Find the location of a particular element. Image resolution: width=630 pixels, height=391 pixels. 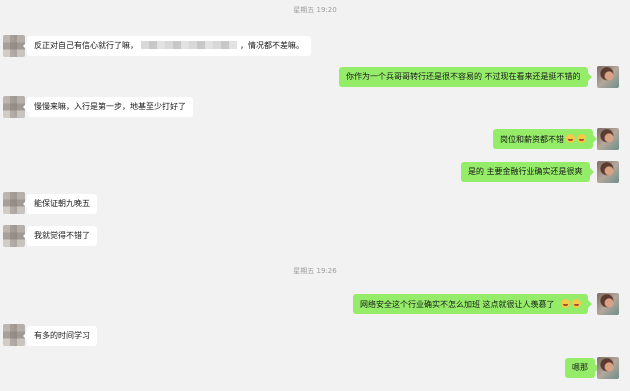

message-bubble: 有多的时间学习 is located at coordinates (60, 336).